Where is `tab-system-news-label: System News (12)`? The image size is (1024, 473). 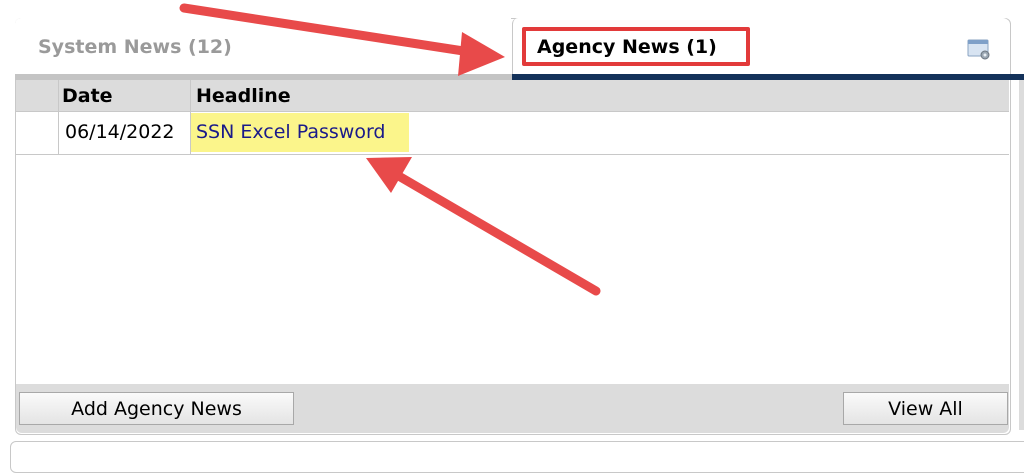 tab-system-news-label: System News (12) is located at coordinates (135, 47).